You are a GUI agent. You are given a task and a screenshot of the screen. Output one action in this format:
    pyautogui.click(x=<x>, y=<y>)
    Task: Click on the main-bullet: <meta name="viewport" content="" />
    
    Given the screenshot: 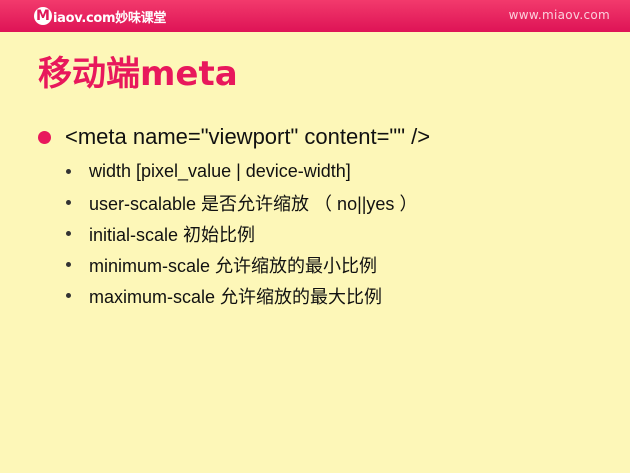 What is the action you would take?
    pyautogui.click(x=234, y=137)
    